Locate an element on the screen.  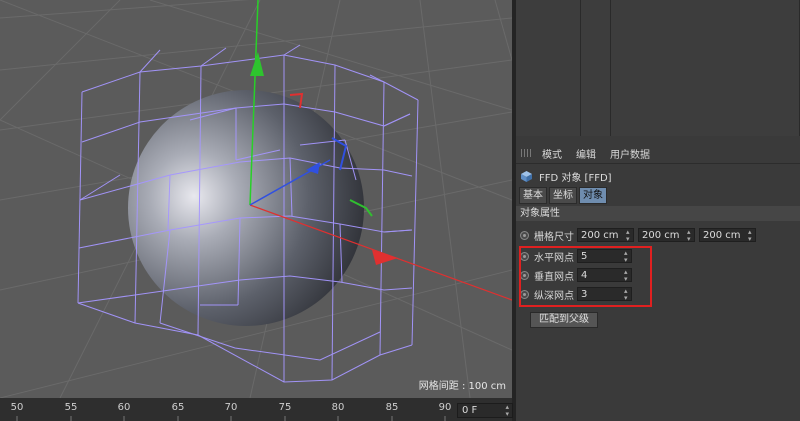
ffd-cube-icon is located at coordinates (526, 176).